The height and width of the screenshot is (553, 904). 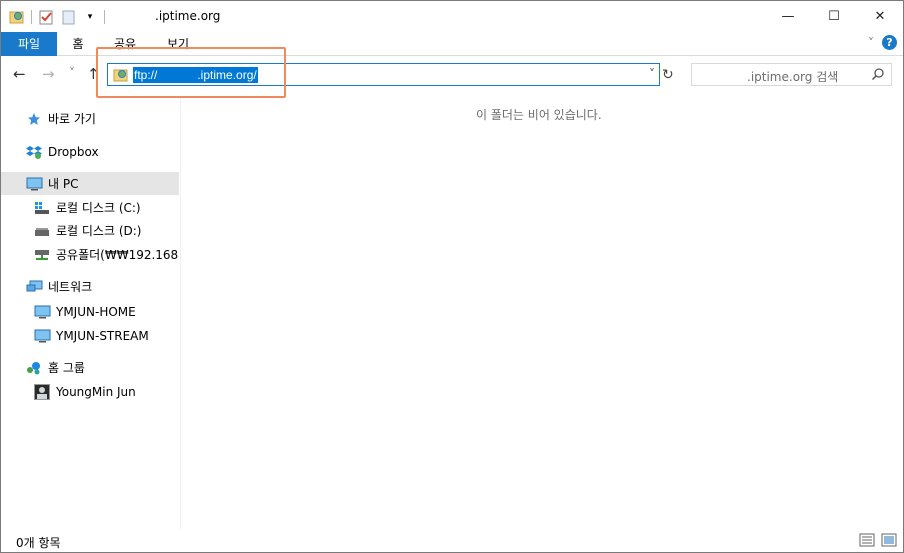 What do you see at coordinates (63, 184) in the screenshot?
I see `sidebar-item-label: 내 PC` at bounding box center [63, 184].